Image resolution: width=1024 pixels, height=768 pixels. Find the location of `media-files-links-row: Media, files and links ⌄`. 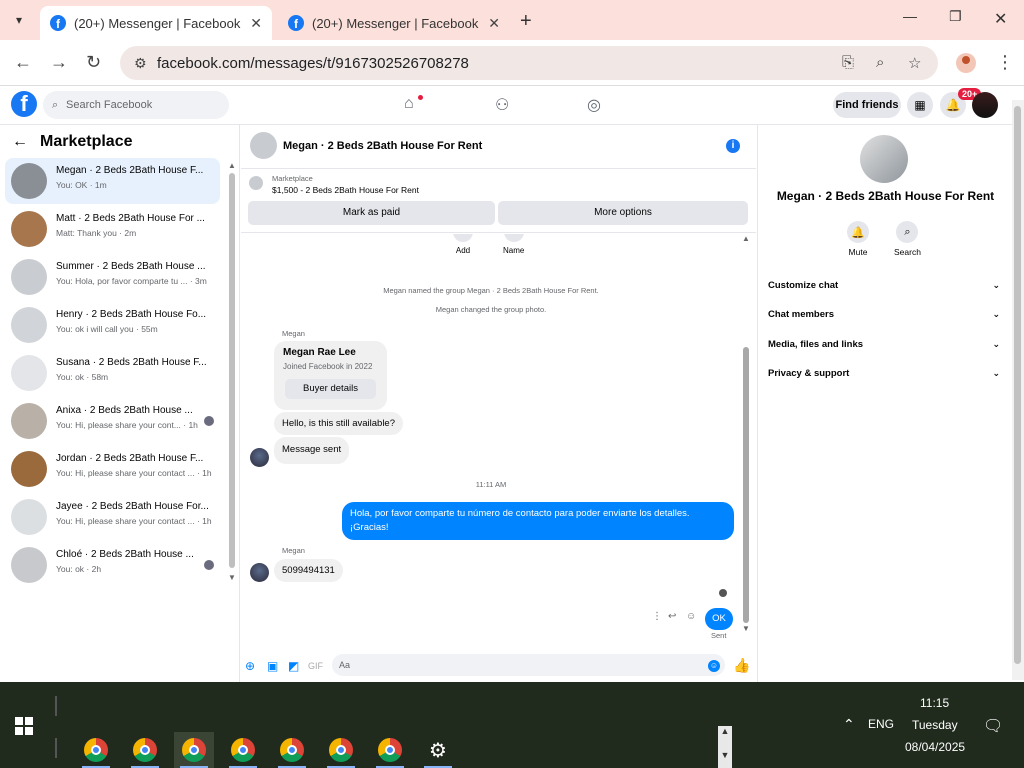

media-files-links-row: Media, files and links ⌄ is located at coordinates (884, 344).